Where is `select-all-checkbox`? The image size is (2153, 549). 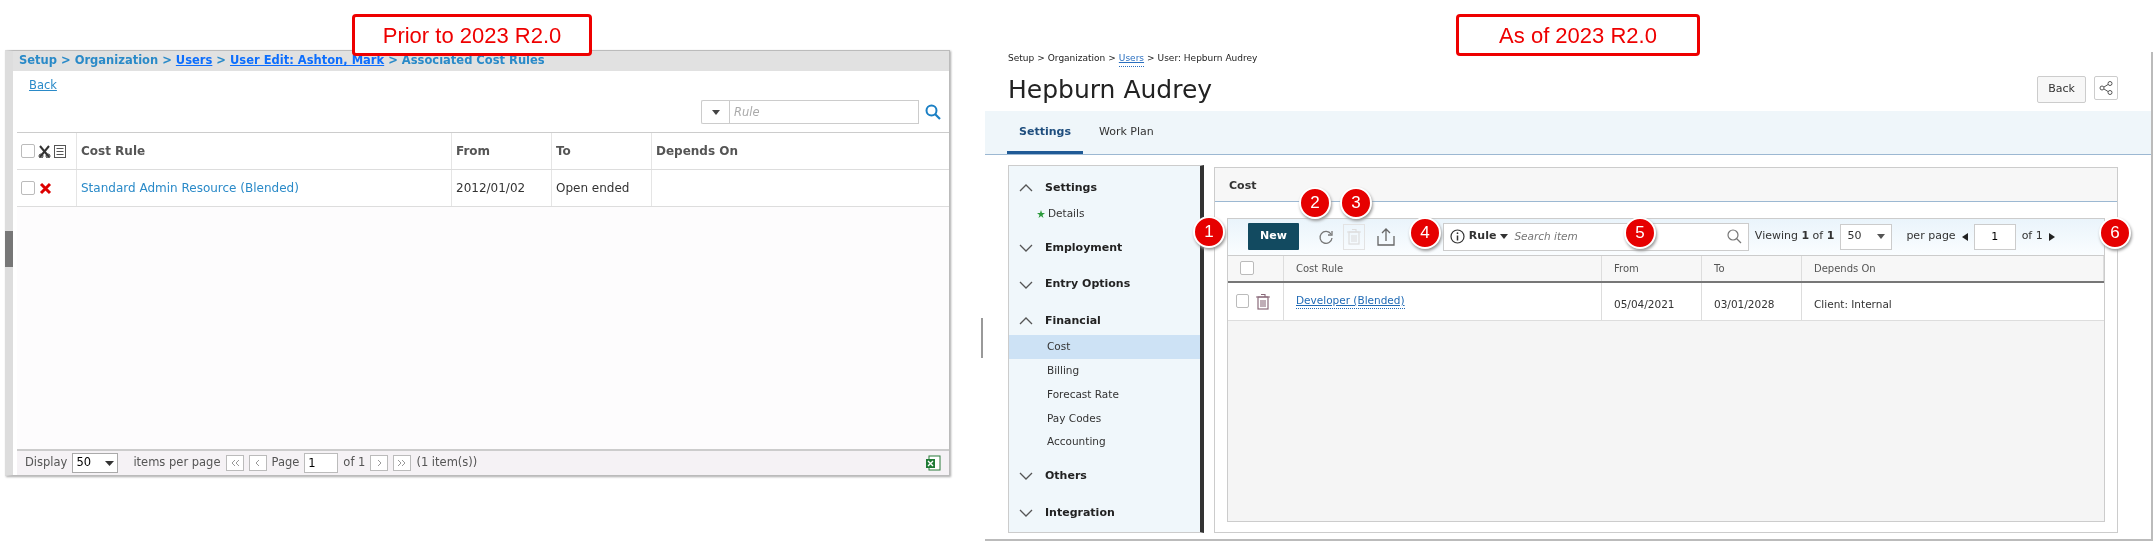 select-all-checkbox is located at coordinates (1247, 268).